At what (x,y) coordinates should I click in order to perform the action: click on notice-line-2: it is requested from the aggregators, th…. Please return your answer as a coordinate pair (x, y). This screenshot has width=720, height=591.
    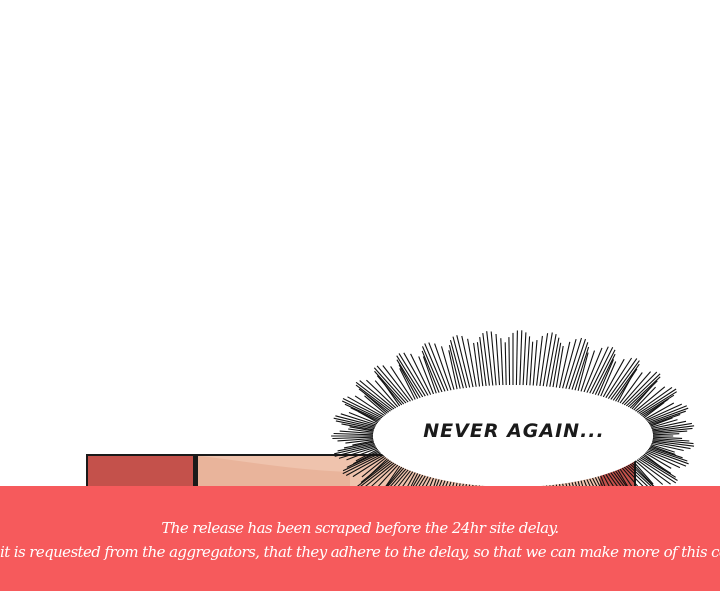
    Looking at the image, I should click on (360, 552).